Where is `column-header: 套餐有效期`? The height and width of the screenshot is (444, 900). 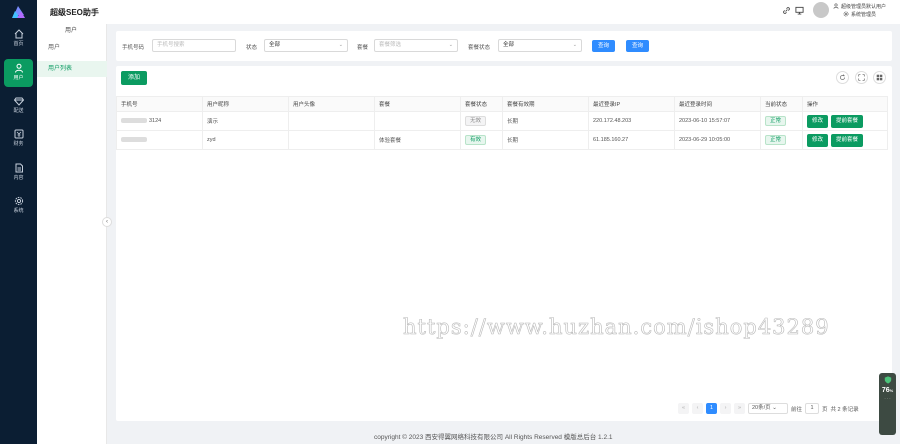
column-header: 套餐有效期 is located at coordinates (545, 104).